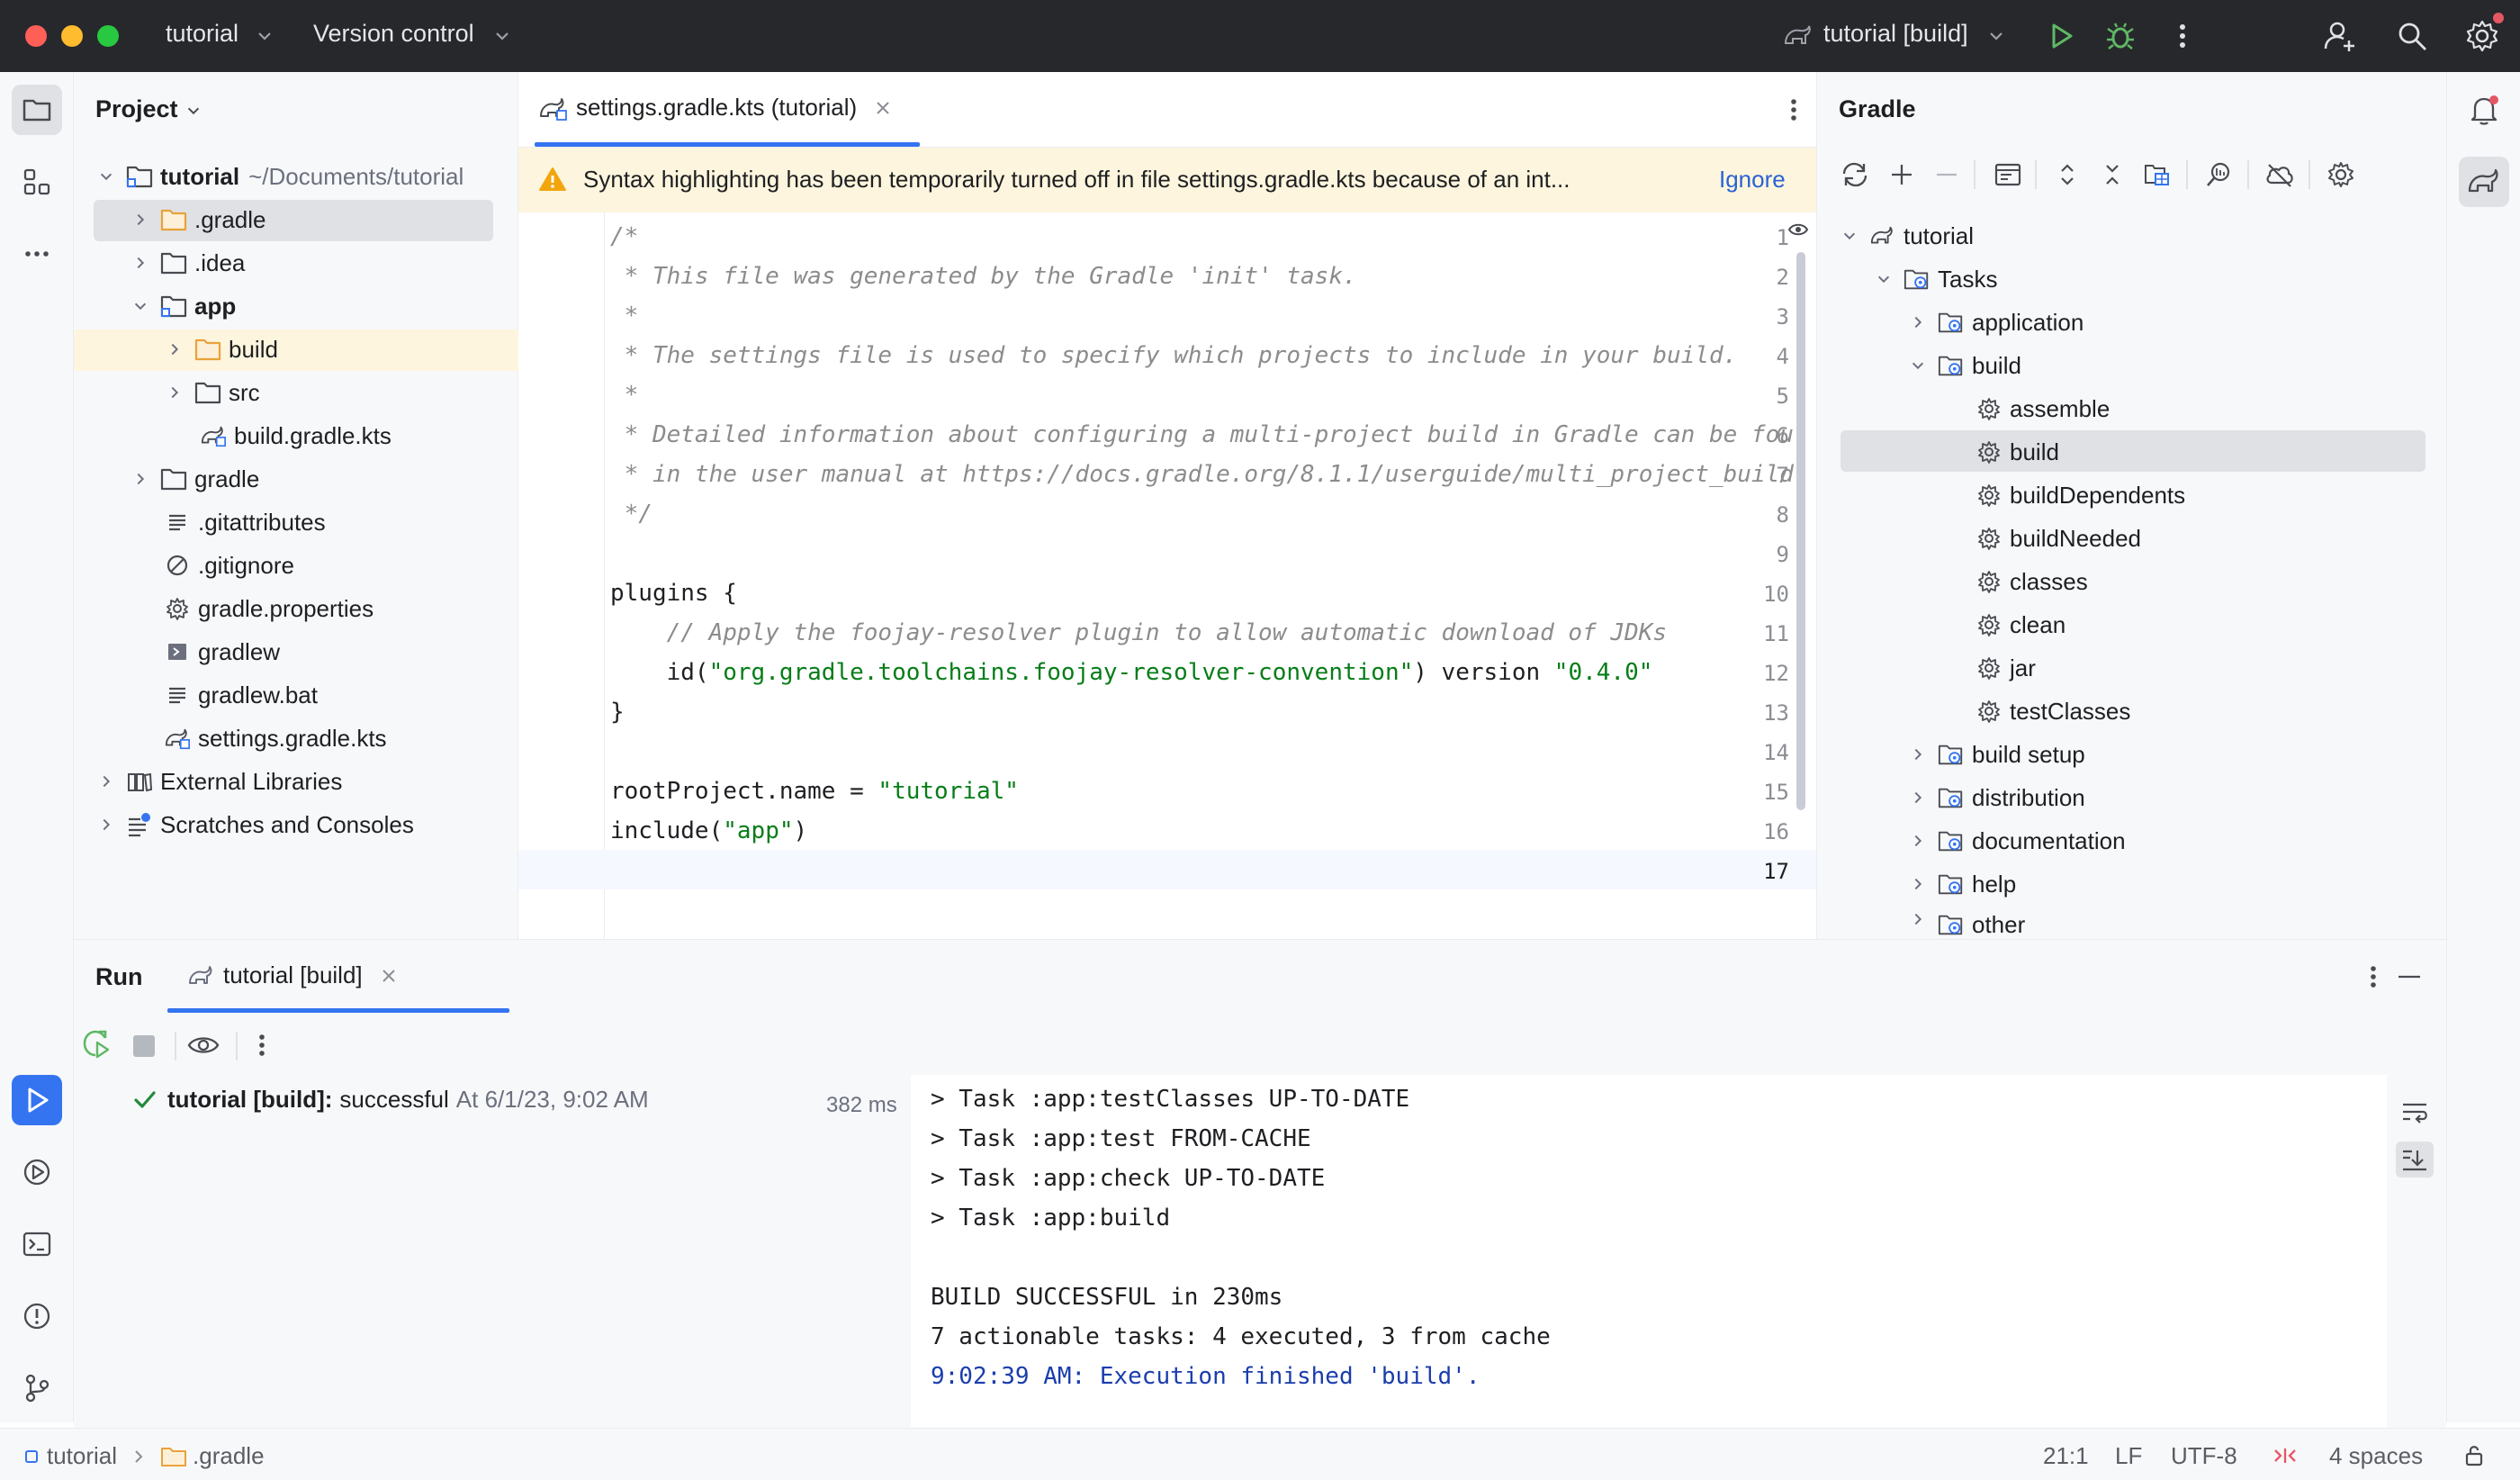 The width and height of the screenshot is (2520, 1480). Describe the element at coordinates (2053, 711) in the screenshot. I see `gradle-task-test-classes: testClasses` at that location.